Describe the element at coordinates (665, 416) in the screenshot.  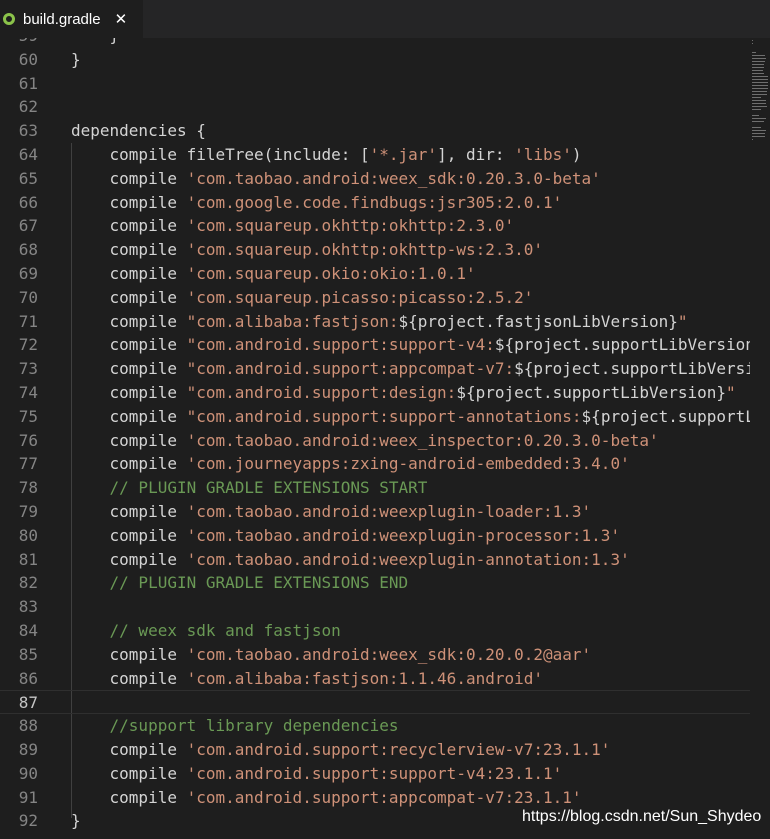
I see `code-token: ${project.supportL` at that location.